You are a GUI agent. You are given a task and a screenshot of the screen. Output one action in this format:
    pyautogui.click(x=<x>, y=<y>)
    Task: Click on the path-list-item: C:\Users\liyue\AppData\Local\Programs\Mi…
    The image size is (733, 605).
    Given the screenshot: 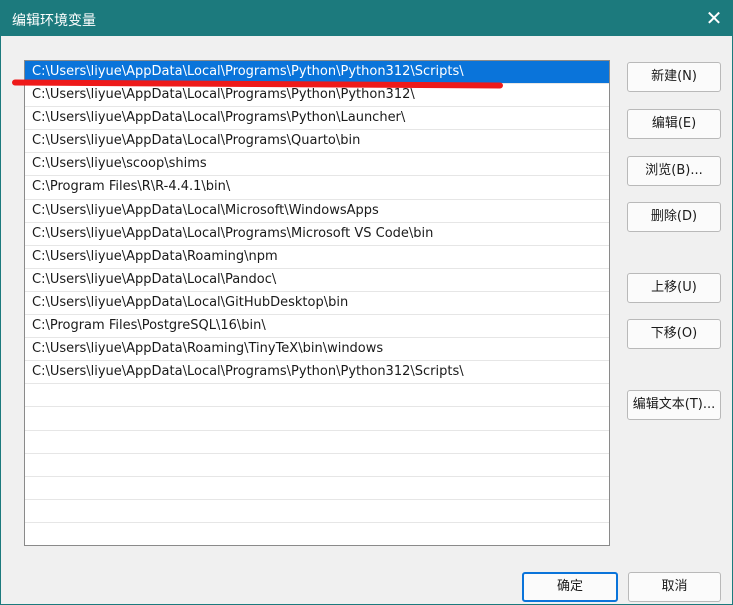 What is the action you would take?
    pyautogui.click(x=317, y=234)
    